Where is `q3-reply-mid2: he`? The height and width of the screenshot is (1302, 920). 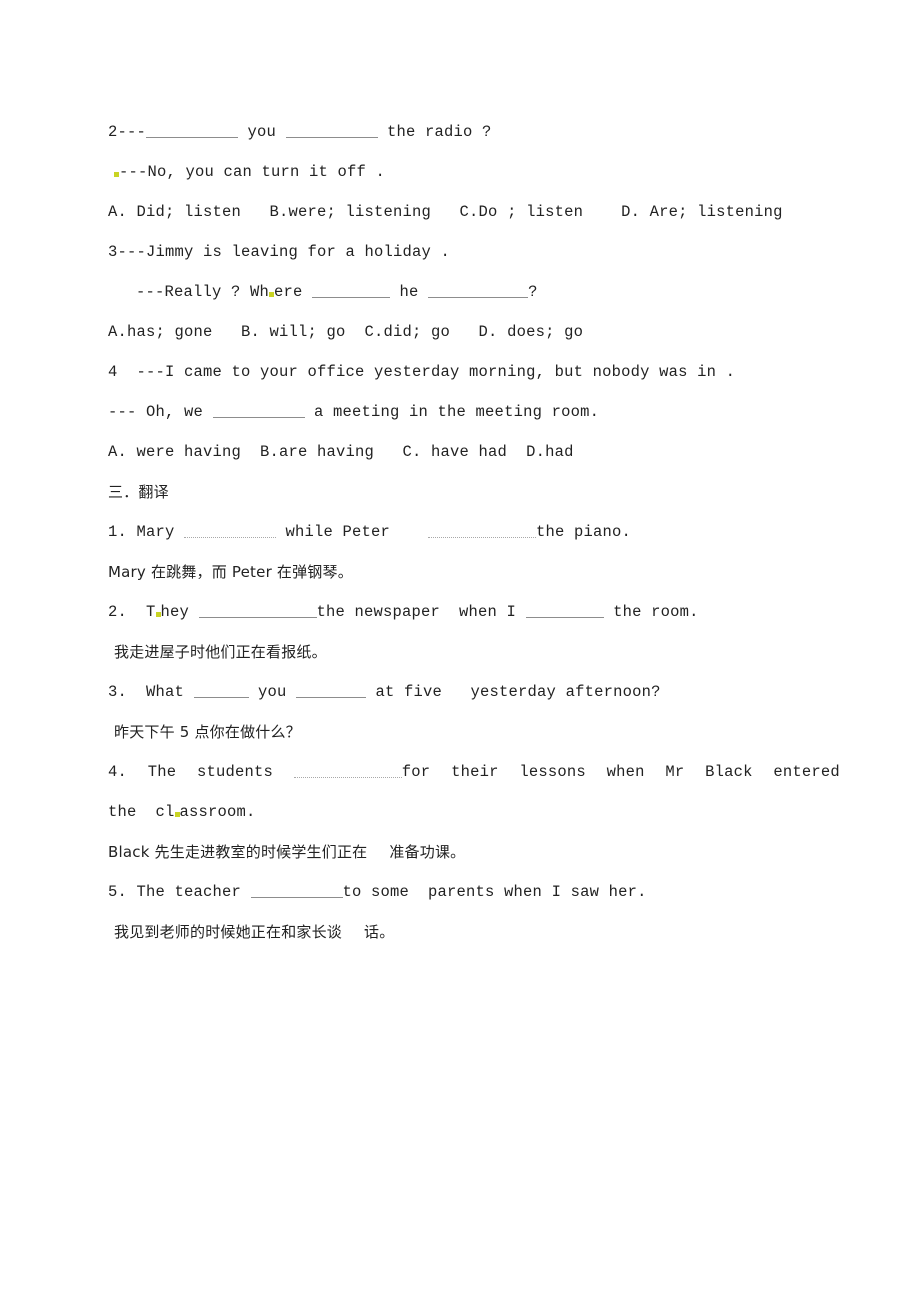 q3-reply-mid2: he is located at coordinates (409, 292).